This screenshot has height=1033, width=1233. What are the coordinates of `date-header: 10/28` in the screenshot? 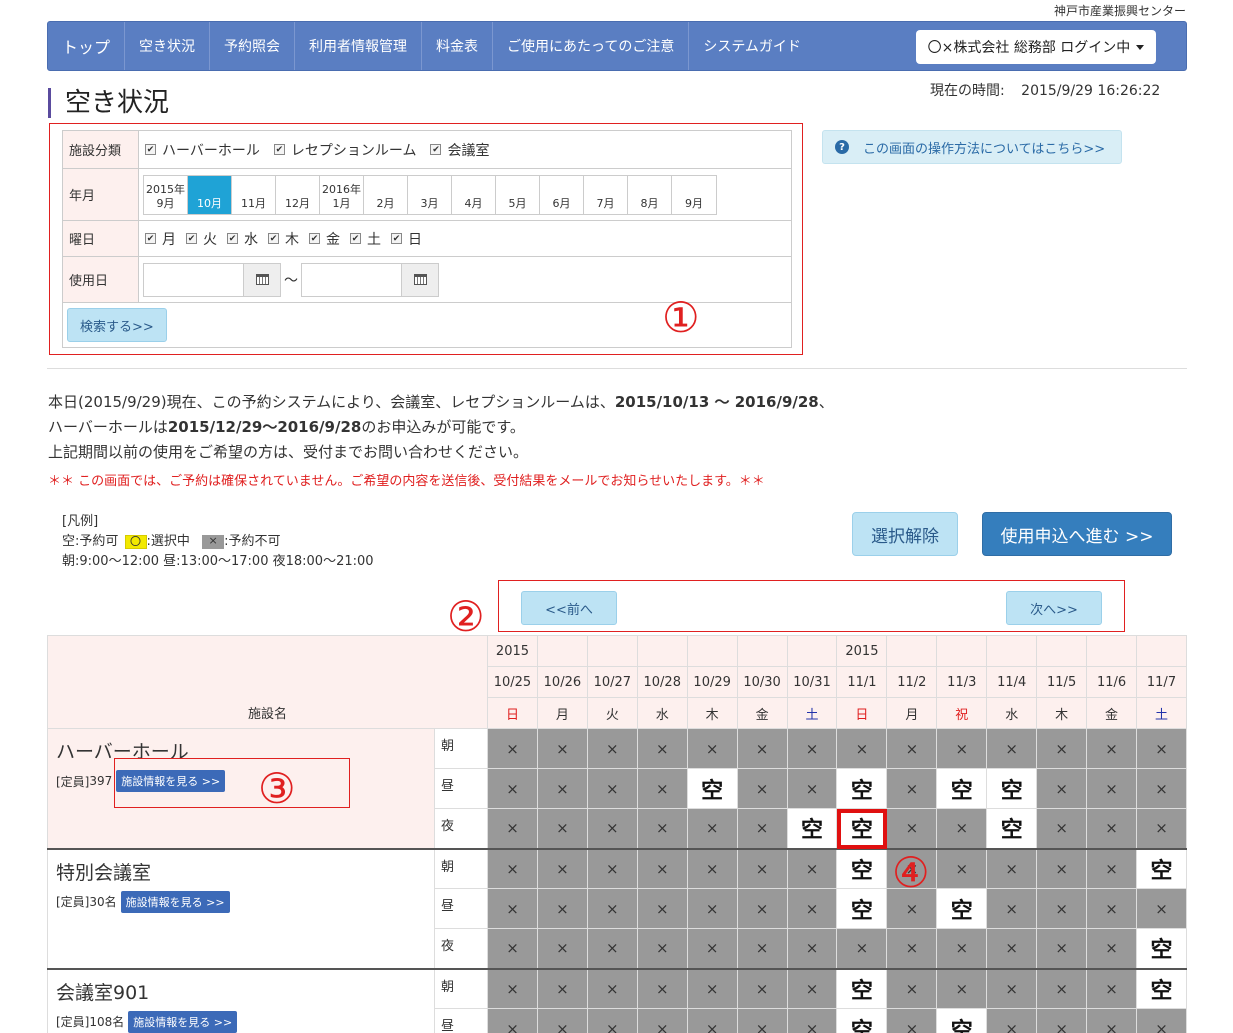 It's located at (662, 682).